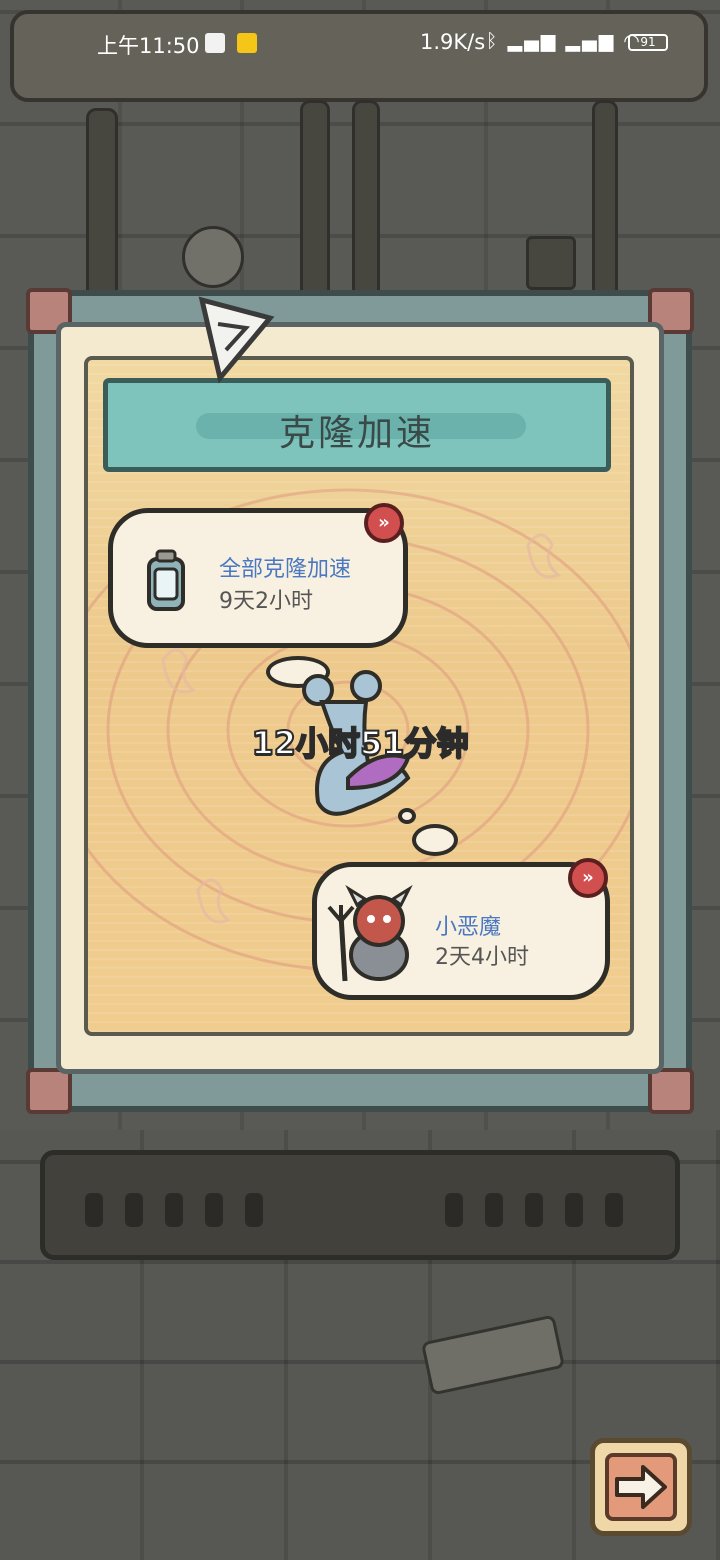 The width and height of the screenshot is (720, 1560). I want to click on all-clone-speedup-card: 全部克隆加速 9天2小时, so click(258, 578).